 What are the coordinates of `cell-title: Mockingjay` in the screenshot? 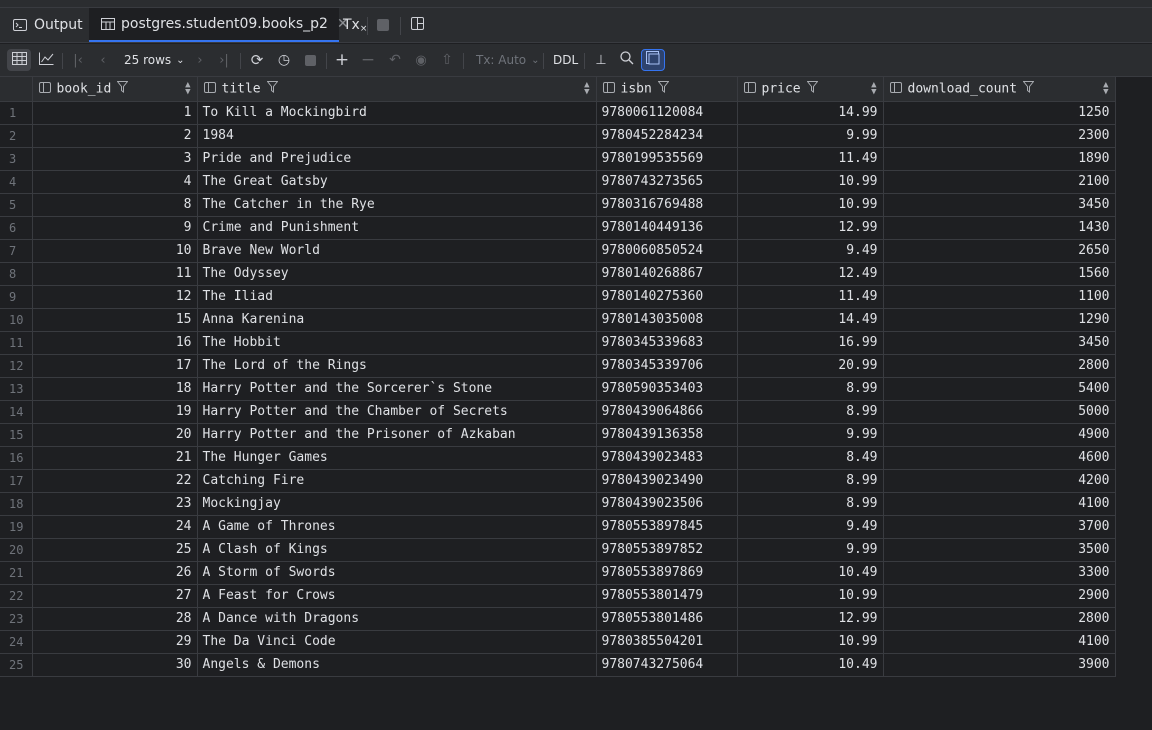 It's located at (397, 504).